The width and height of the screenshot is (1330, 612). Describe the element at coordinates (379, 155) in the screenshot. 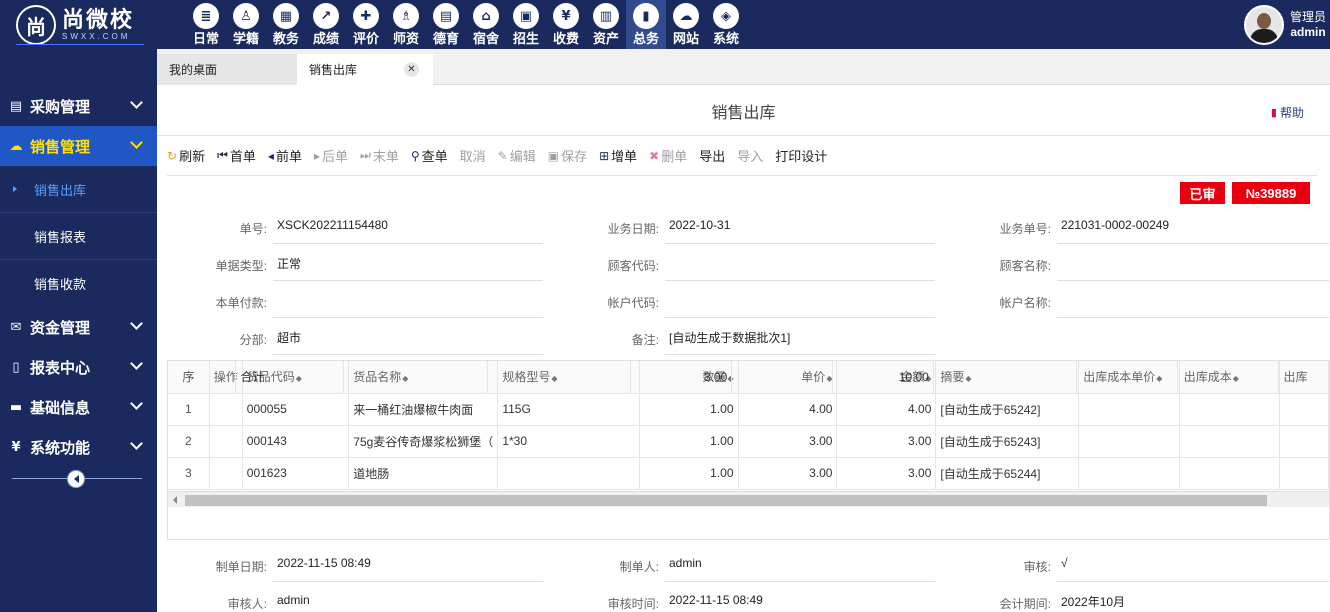

I see `toolbar-button-4: ⏭ 末单` at that location.